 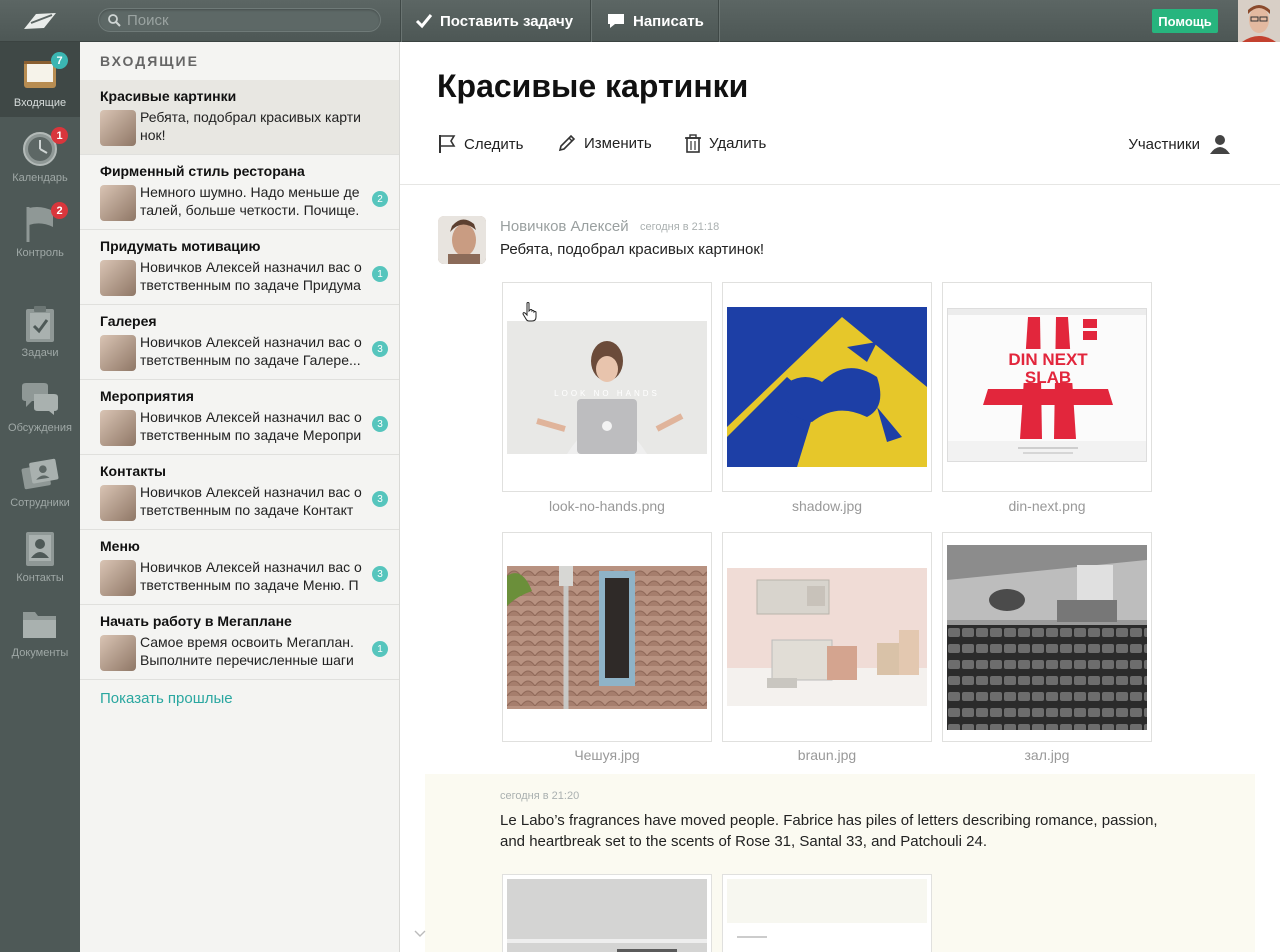 I want to click on logo, so click(x=40, y=21).